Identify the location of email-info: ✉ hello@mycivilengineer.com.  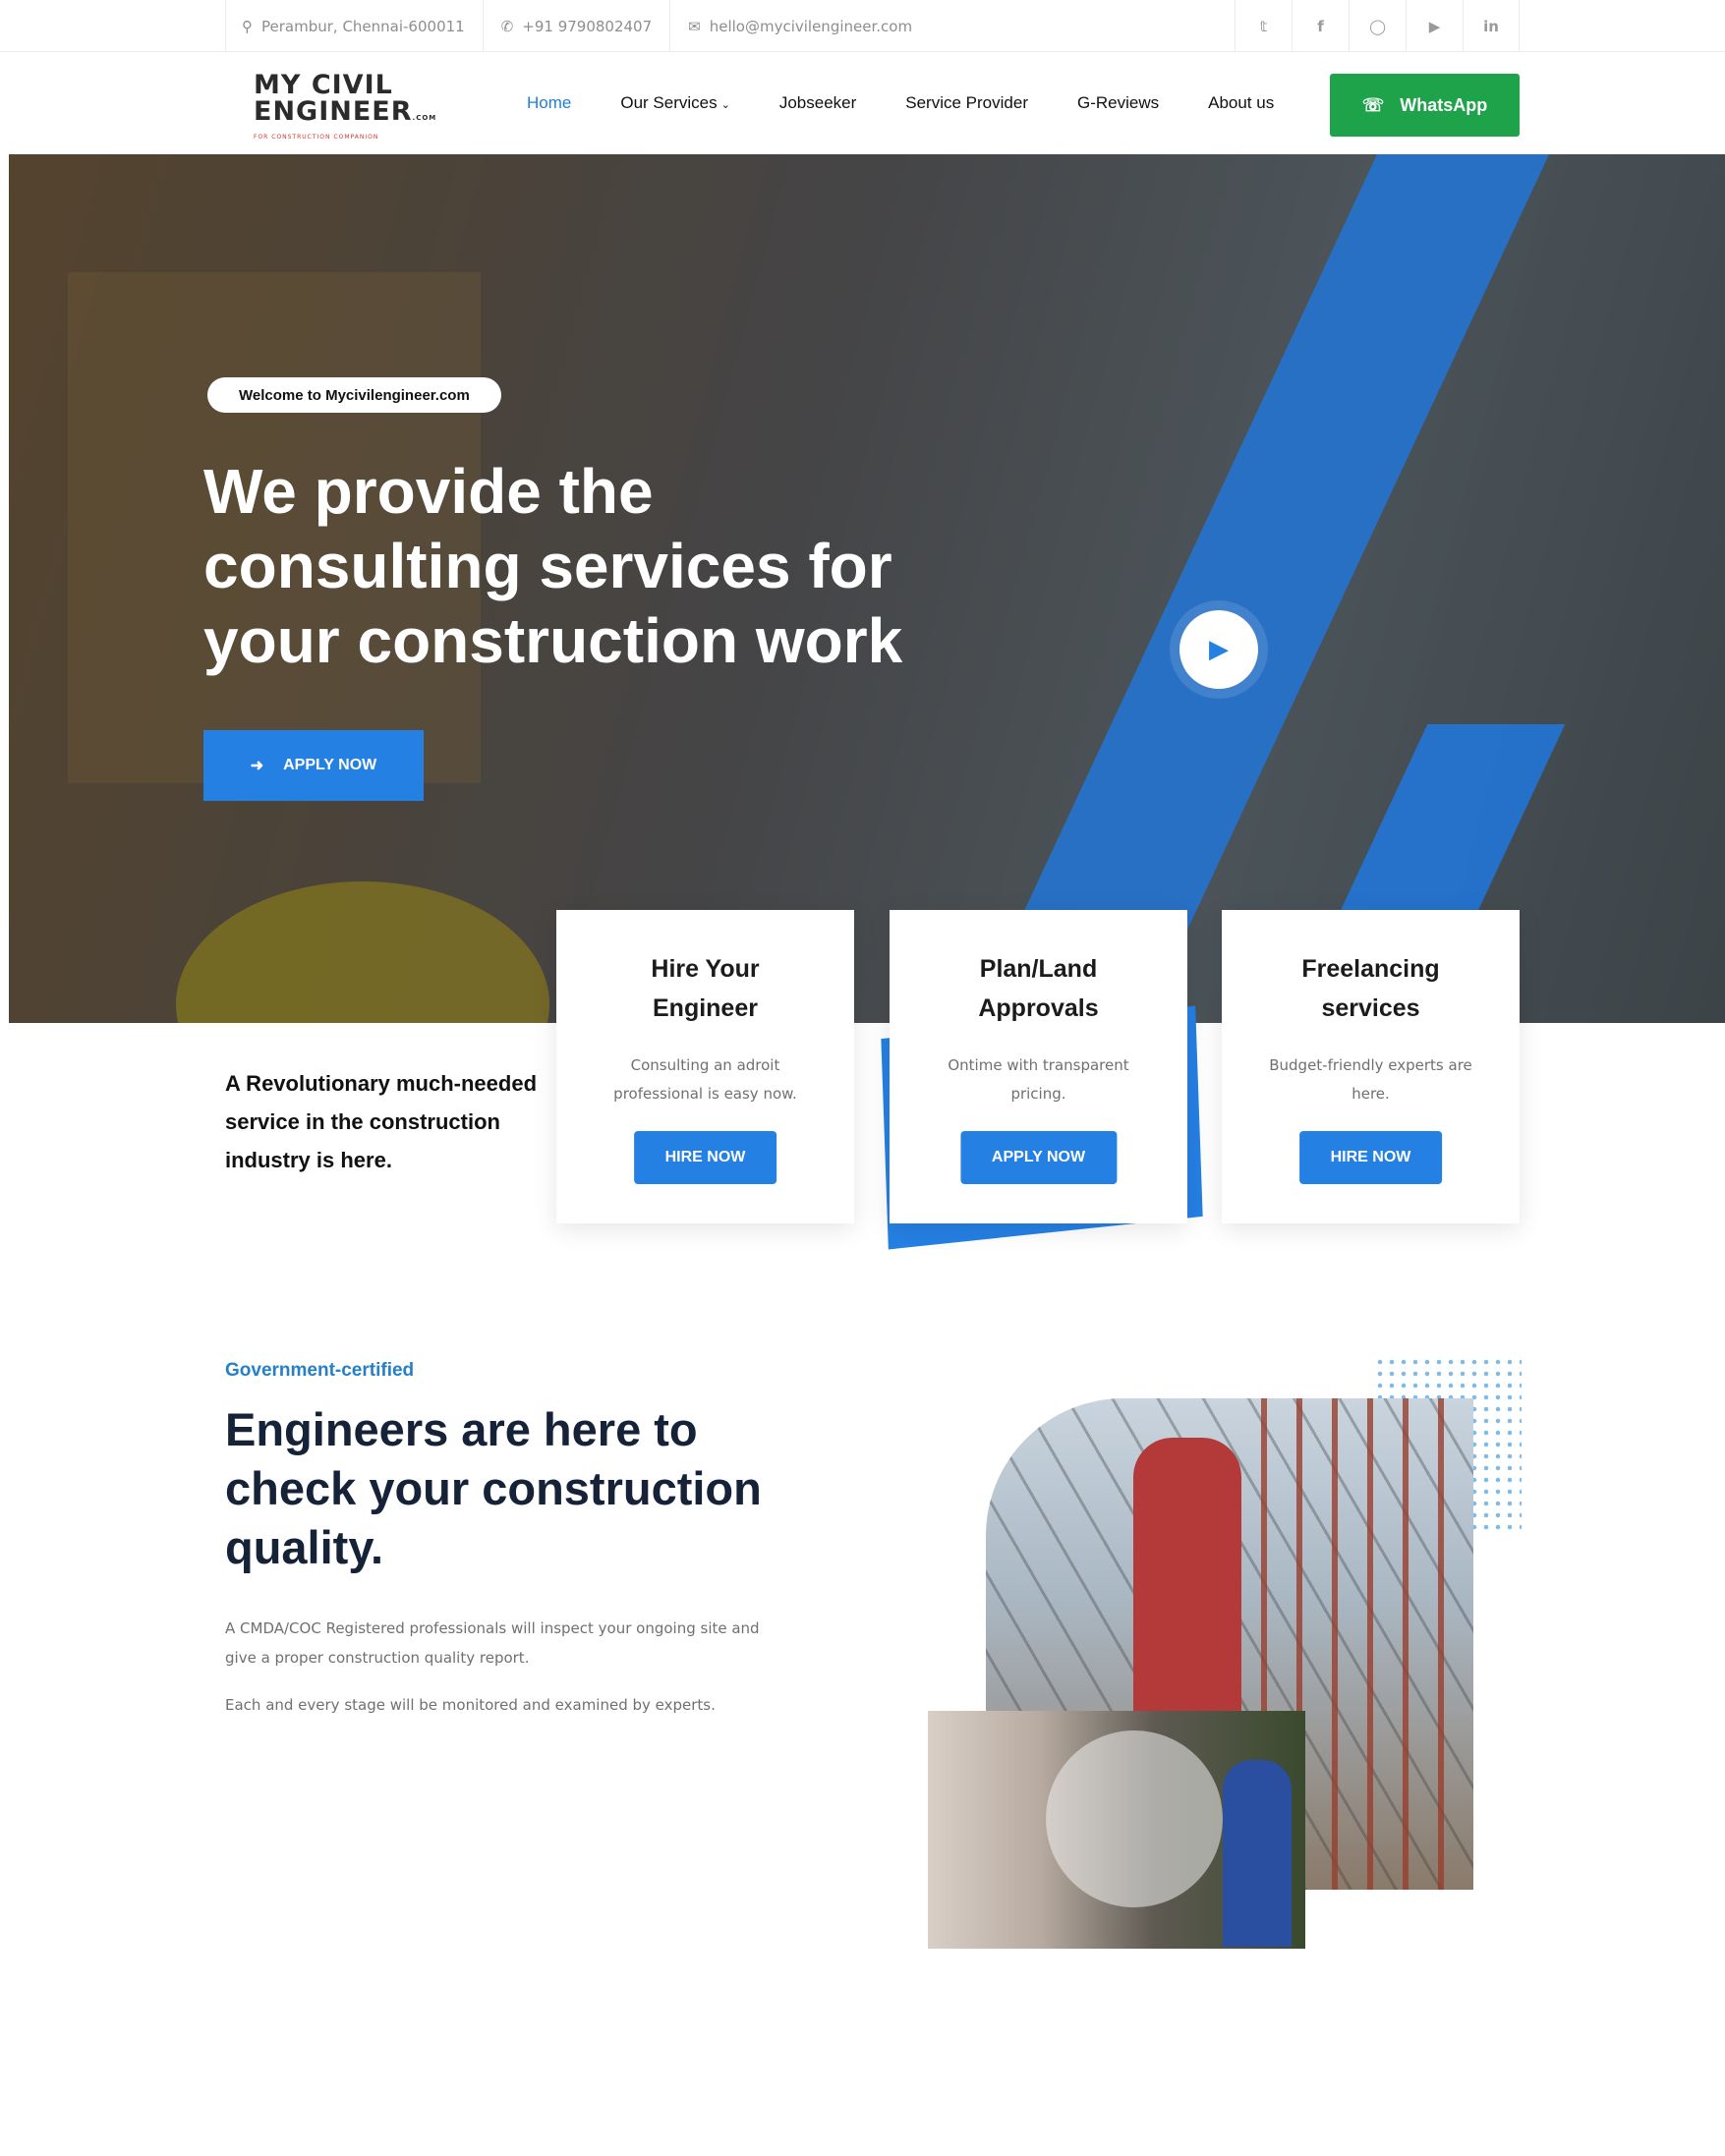
(799, 26).